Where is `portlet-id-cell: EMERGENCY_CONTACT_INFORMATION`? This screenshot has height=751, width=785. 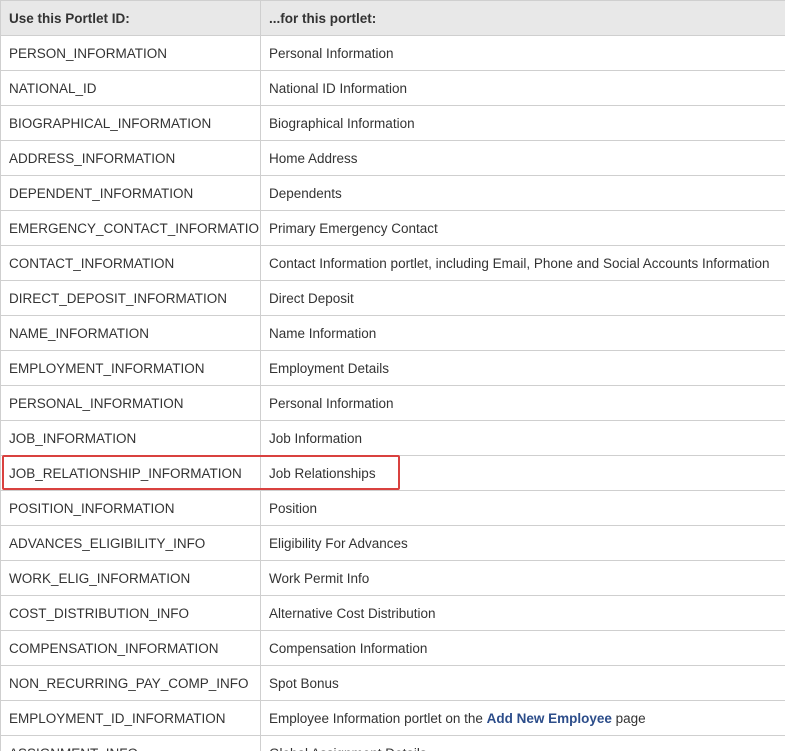
portlet-id-cell: EMERGENCY_CONTACT_INFORMATION is located at coordinates (130, 228).